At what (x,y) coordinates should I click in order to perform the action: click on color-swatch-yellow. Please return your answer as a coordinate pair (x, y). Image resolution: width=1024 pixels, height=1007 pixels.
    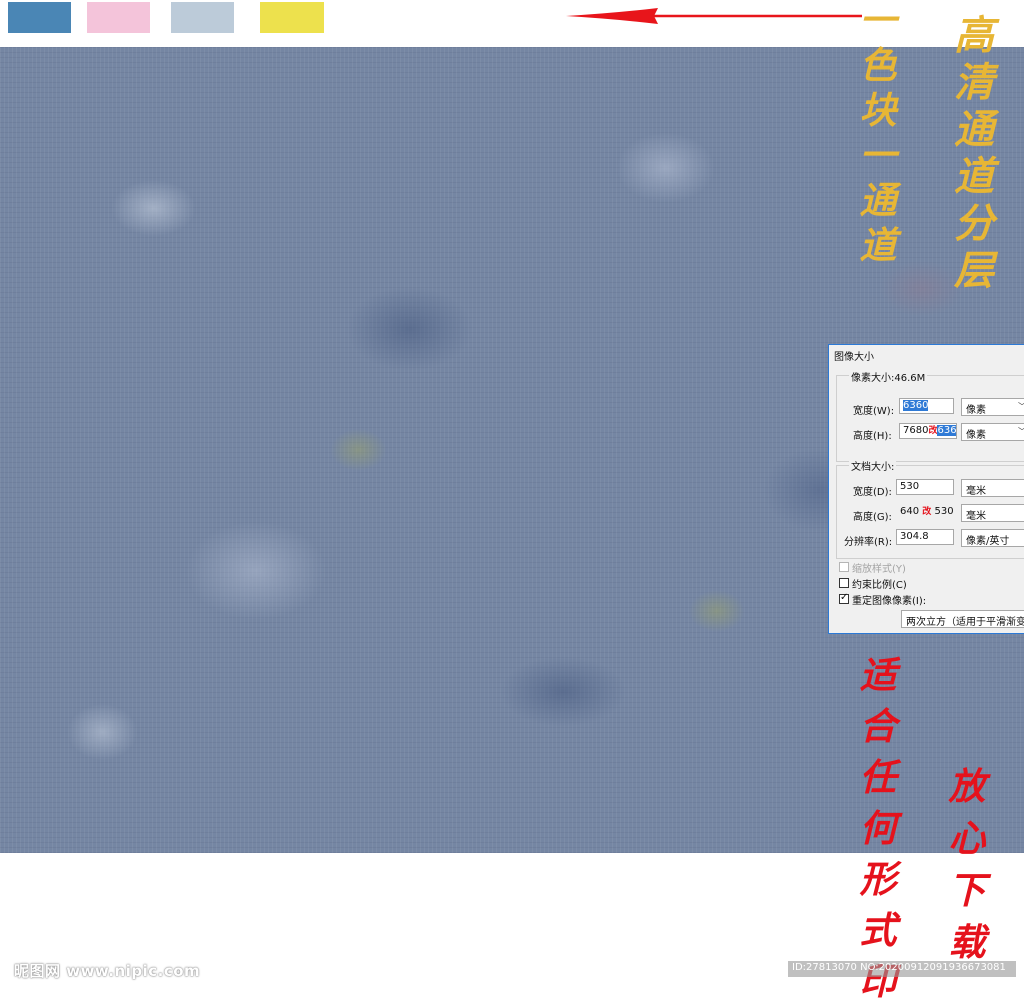
    Looking at the image, I should click on (292, 17).